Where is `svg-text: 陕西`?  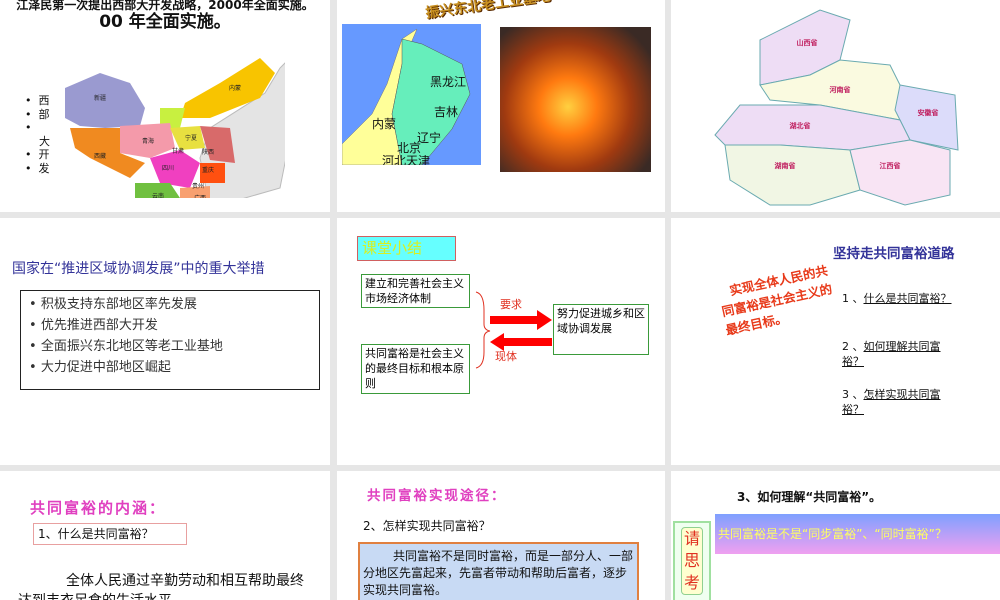 svg-text: 陕西 is located at coordinates (208, 152).